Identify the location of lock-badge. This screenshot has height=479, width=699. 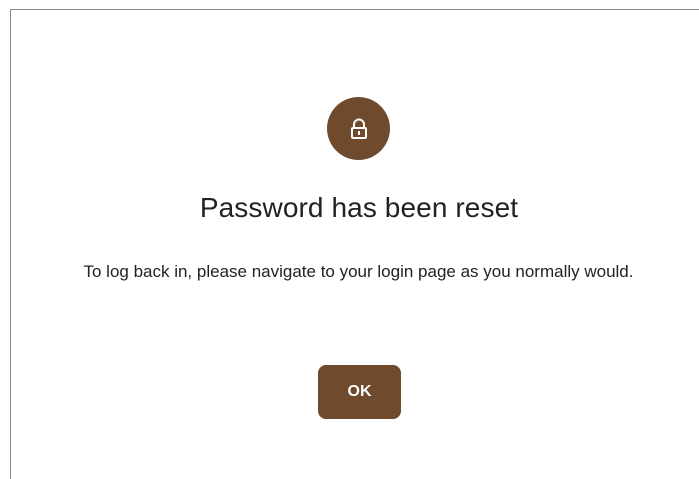
(358, 128).